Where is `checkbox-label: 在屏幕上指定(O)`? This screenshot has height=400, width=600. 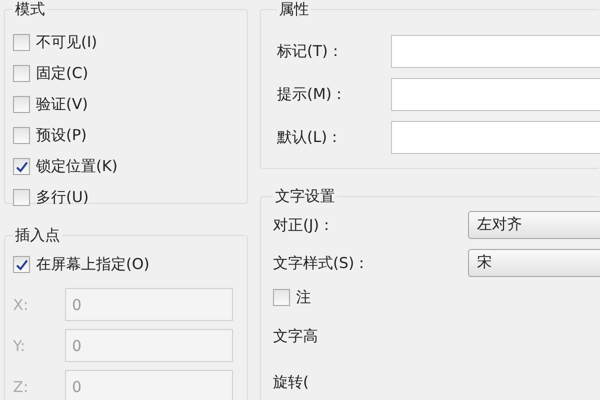 checkbox-label: 在屏幕上指定(O) is located at coordinates (93, 264).